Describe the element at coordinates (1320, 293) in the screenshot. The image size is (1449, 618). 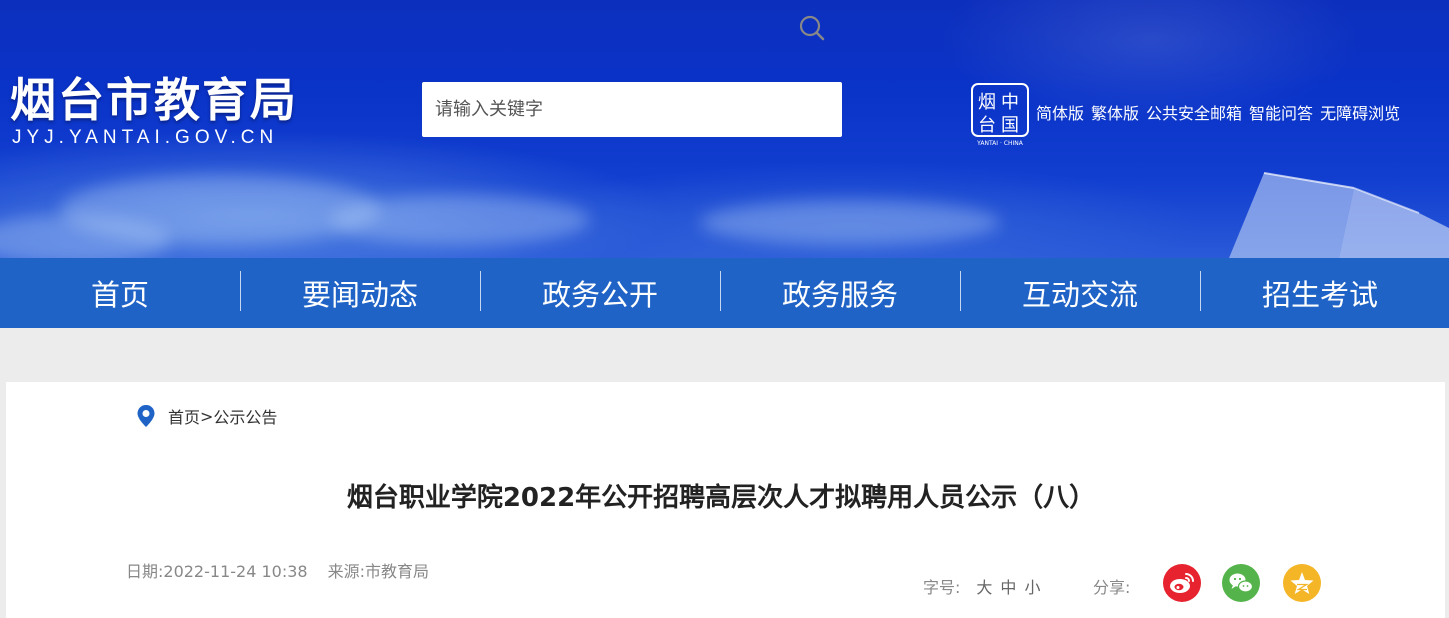
I see `nav-enrollment-exams: 招生考试` at that location.